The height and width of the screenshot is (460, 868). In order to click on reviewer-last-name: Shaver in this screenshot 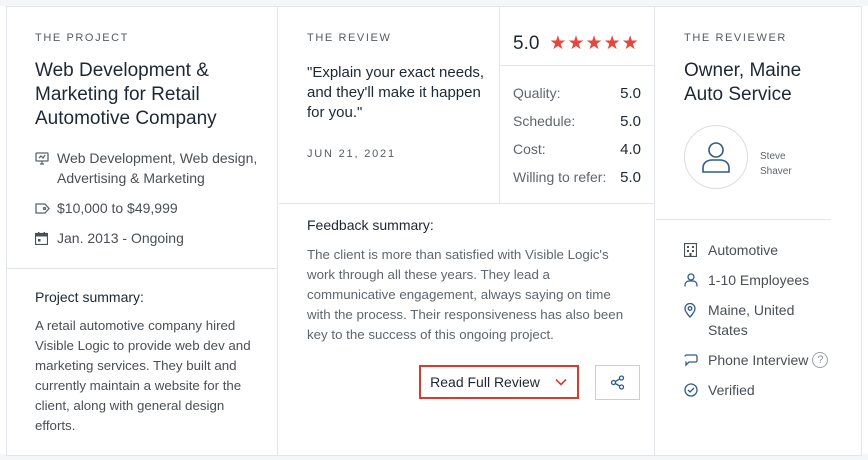, I will do `click(776, 171)`.